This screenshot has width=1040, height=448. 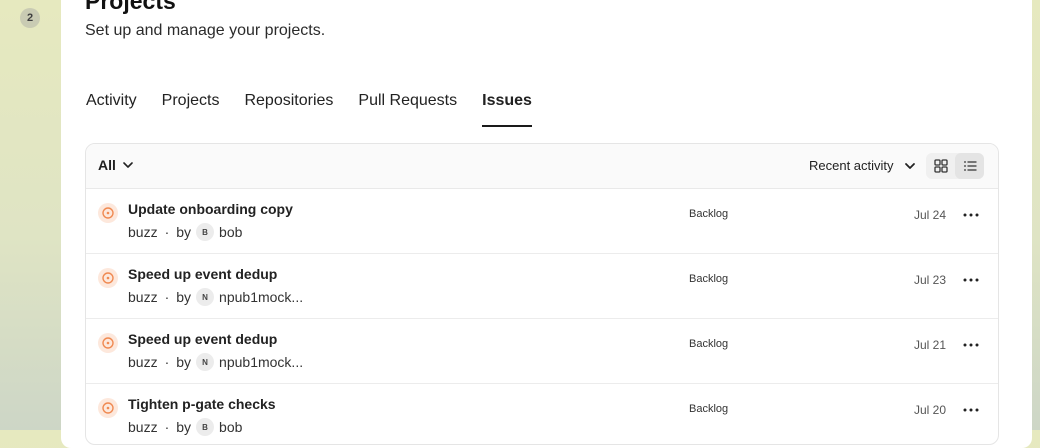 I want to click on view-toggle, so click(x=955, y=166).